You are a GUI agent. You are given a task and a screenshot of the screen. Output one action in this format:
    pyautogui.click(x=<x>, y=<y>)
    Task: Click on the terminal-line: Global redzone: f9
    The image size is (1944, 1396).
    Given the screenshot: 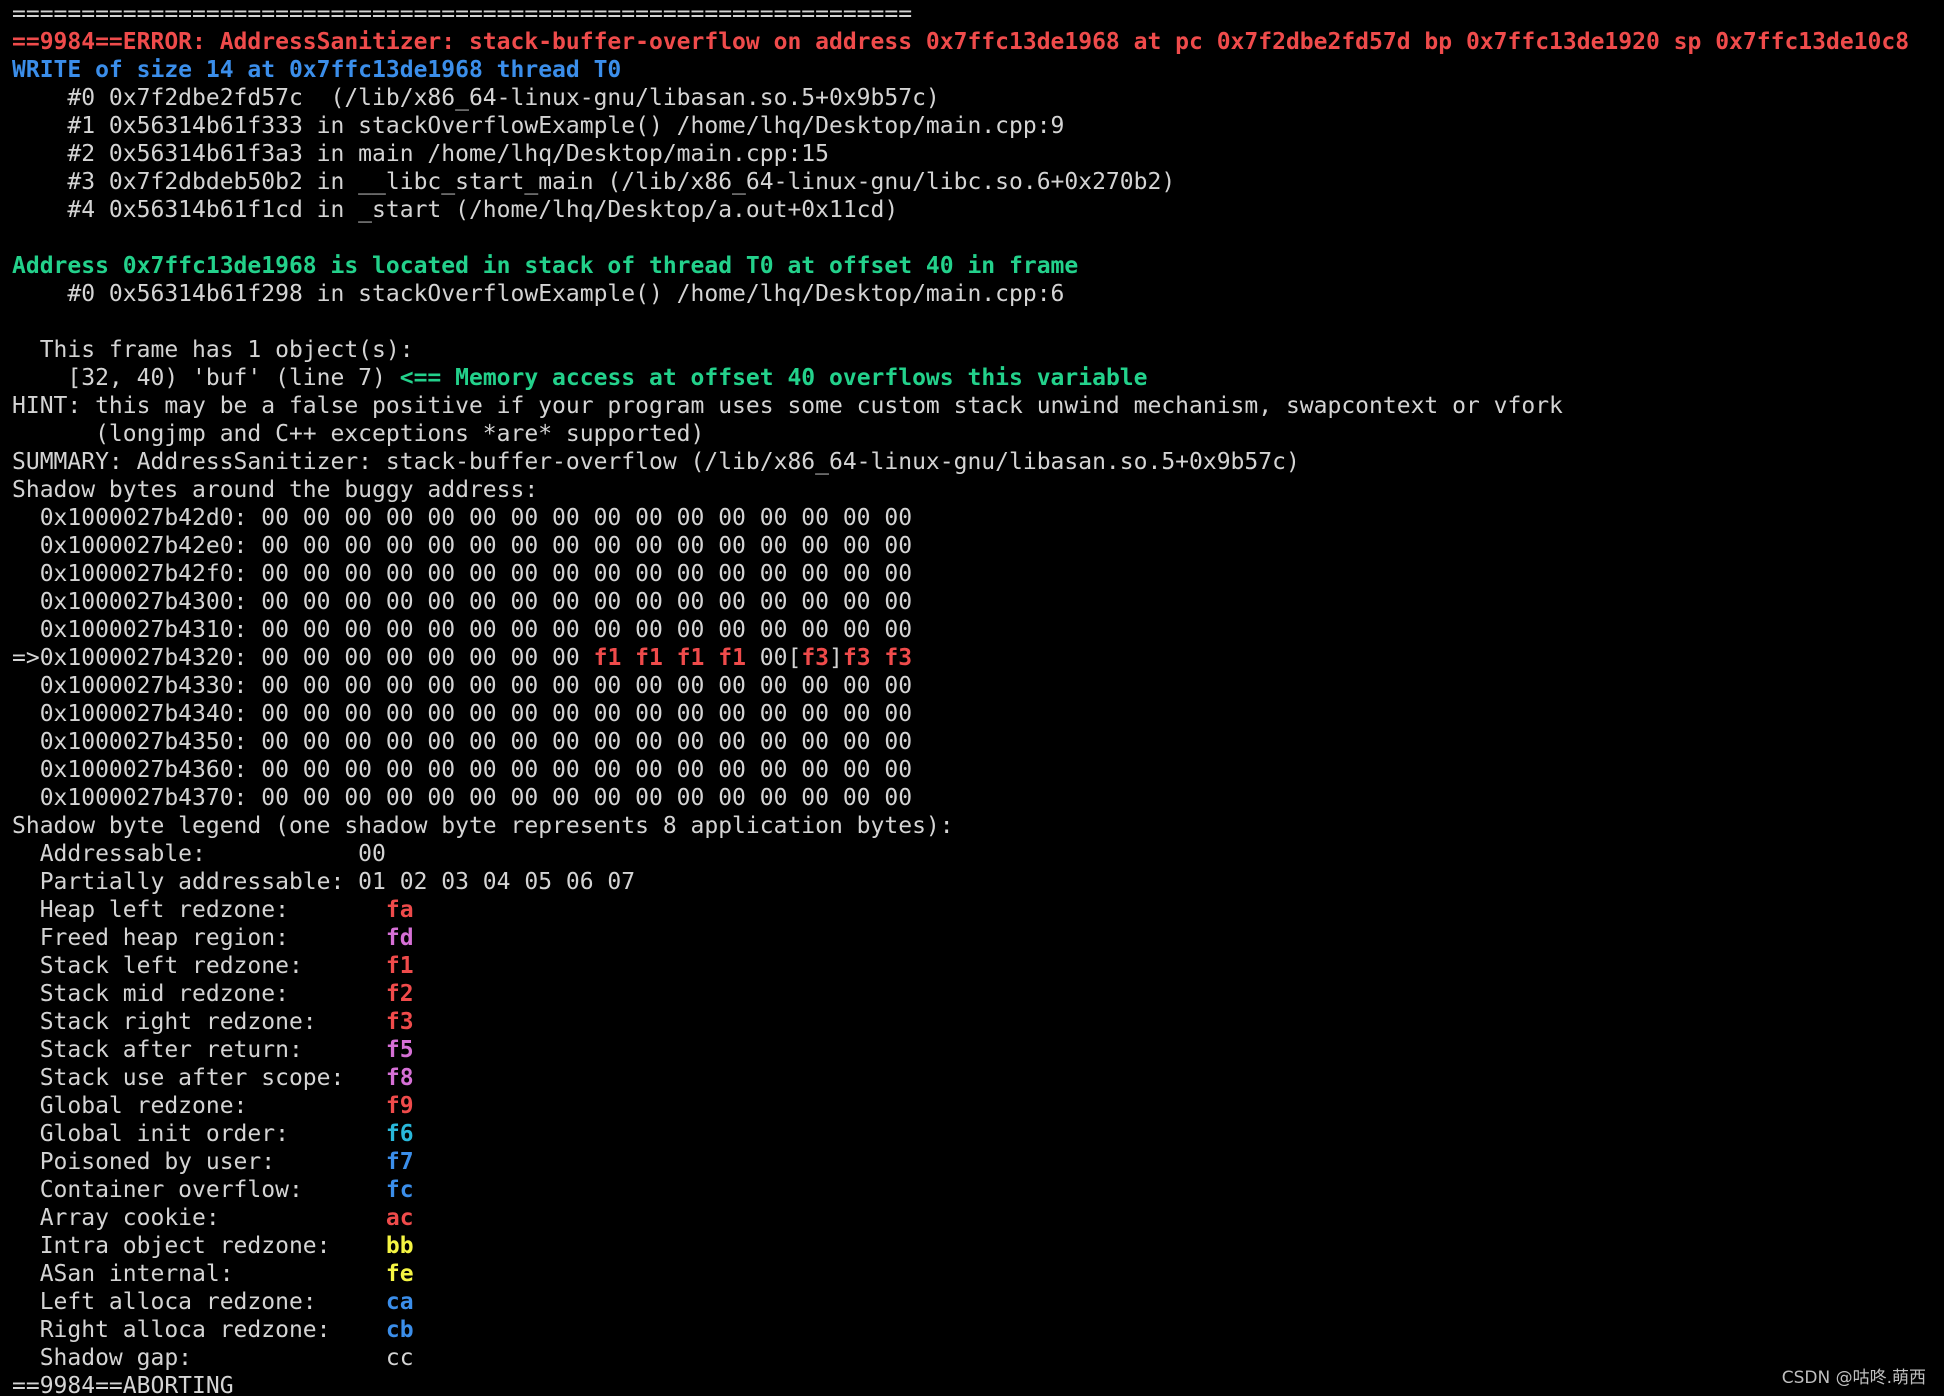 What is the action you would take?
    pyautogui.click(x=975, y=1106)
    